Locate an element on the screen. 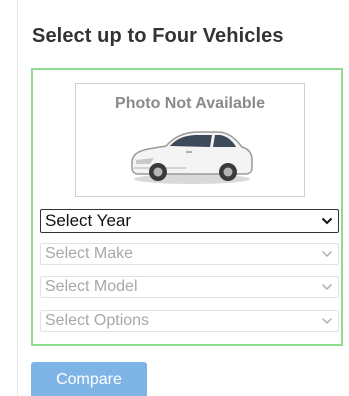 The image size is (349, 396). select-model-label: Select Model is located at coordinates (91, 286).